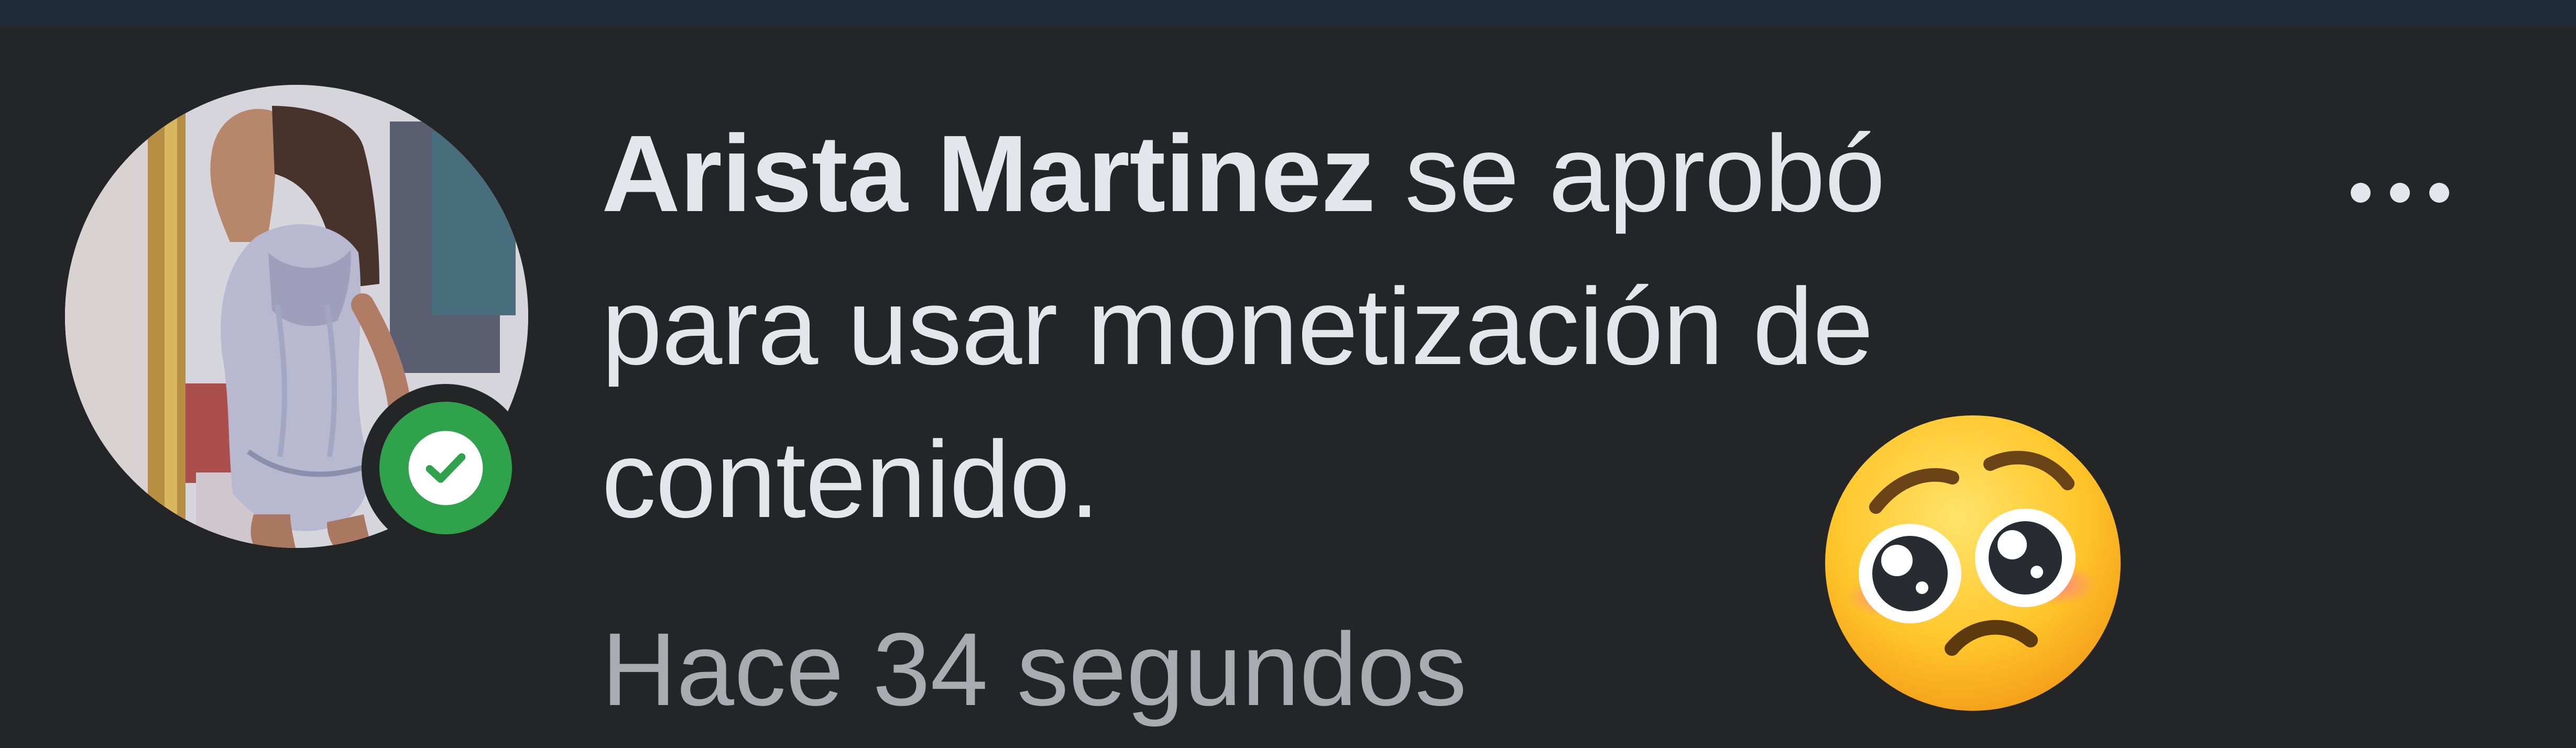 Image resolution: width=2576 pixels, height=748 pixels. What do you see at coordinates (989, 174) in the screenshot?
I see `actor-name: Arista Martinez` at bounding box center [989, 174].